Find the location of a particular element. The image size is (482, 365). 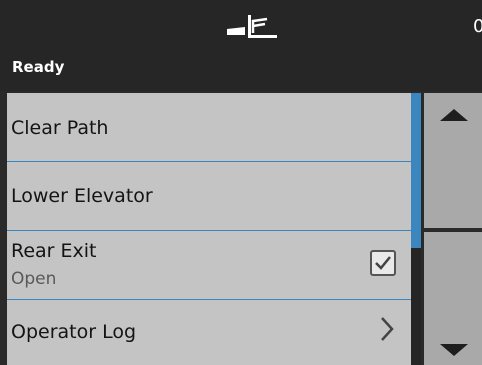

list-item-label: Lower Elevator is located at coordinates (82, 196).